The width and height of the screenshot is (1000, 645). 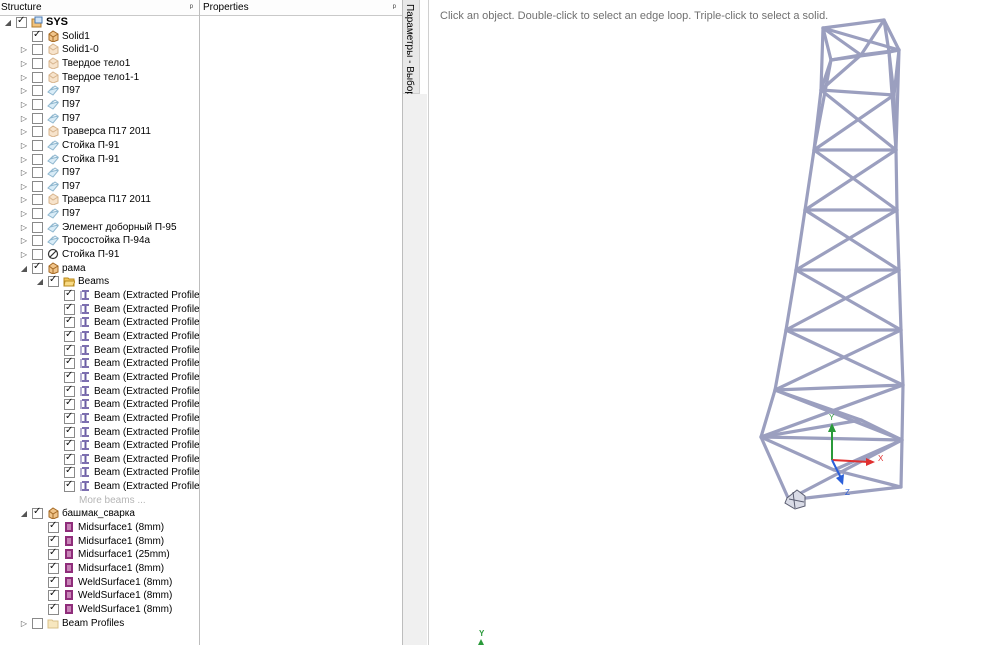 I want to click on tree-item: ▷ Beam Profiles, so click(x=99, y=623).